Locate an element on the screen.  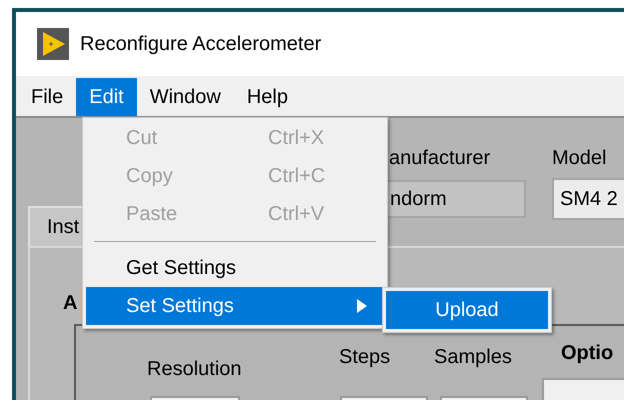
field-label: Model is located at coordinates (579, 158).